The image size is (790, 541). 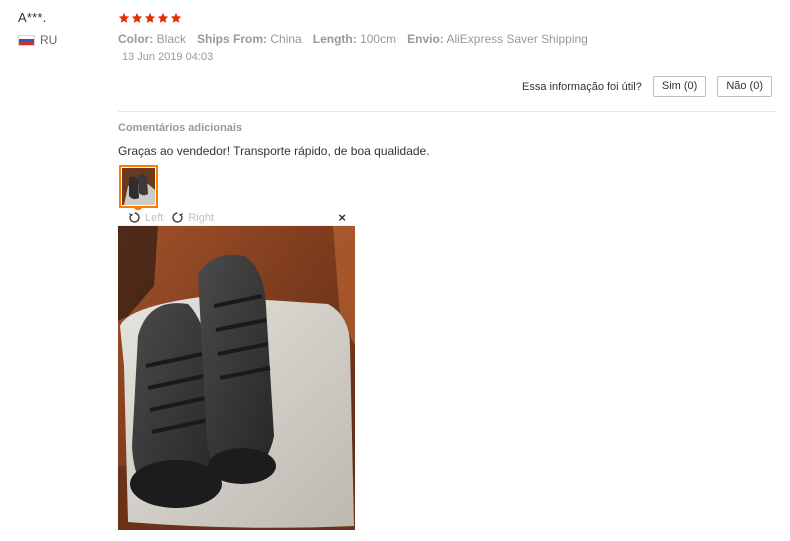 I want to click on rotate-left-label: Left, so click(x=154, y=217).